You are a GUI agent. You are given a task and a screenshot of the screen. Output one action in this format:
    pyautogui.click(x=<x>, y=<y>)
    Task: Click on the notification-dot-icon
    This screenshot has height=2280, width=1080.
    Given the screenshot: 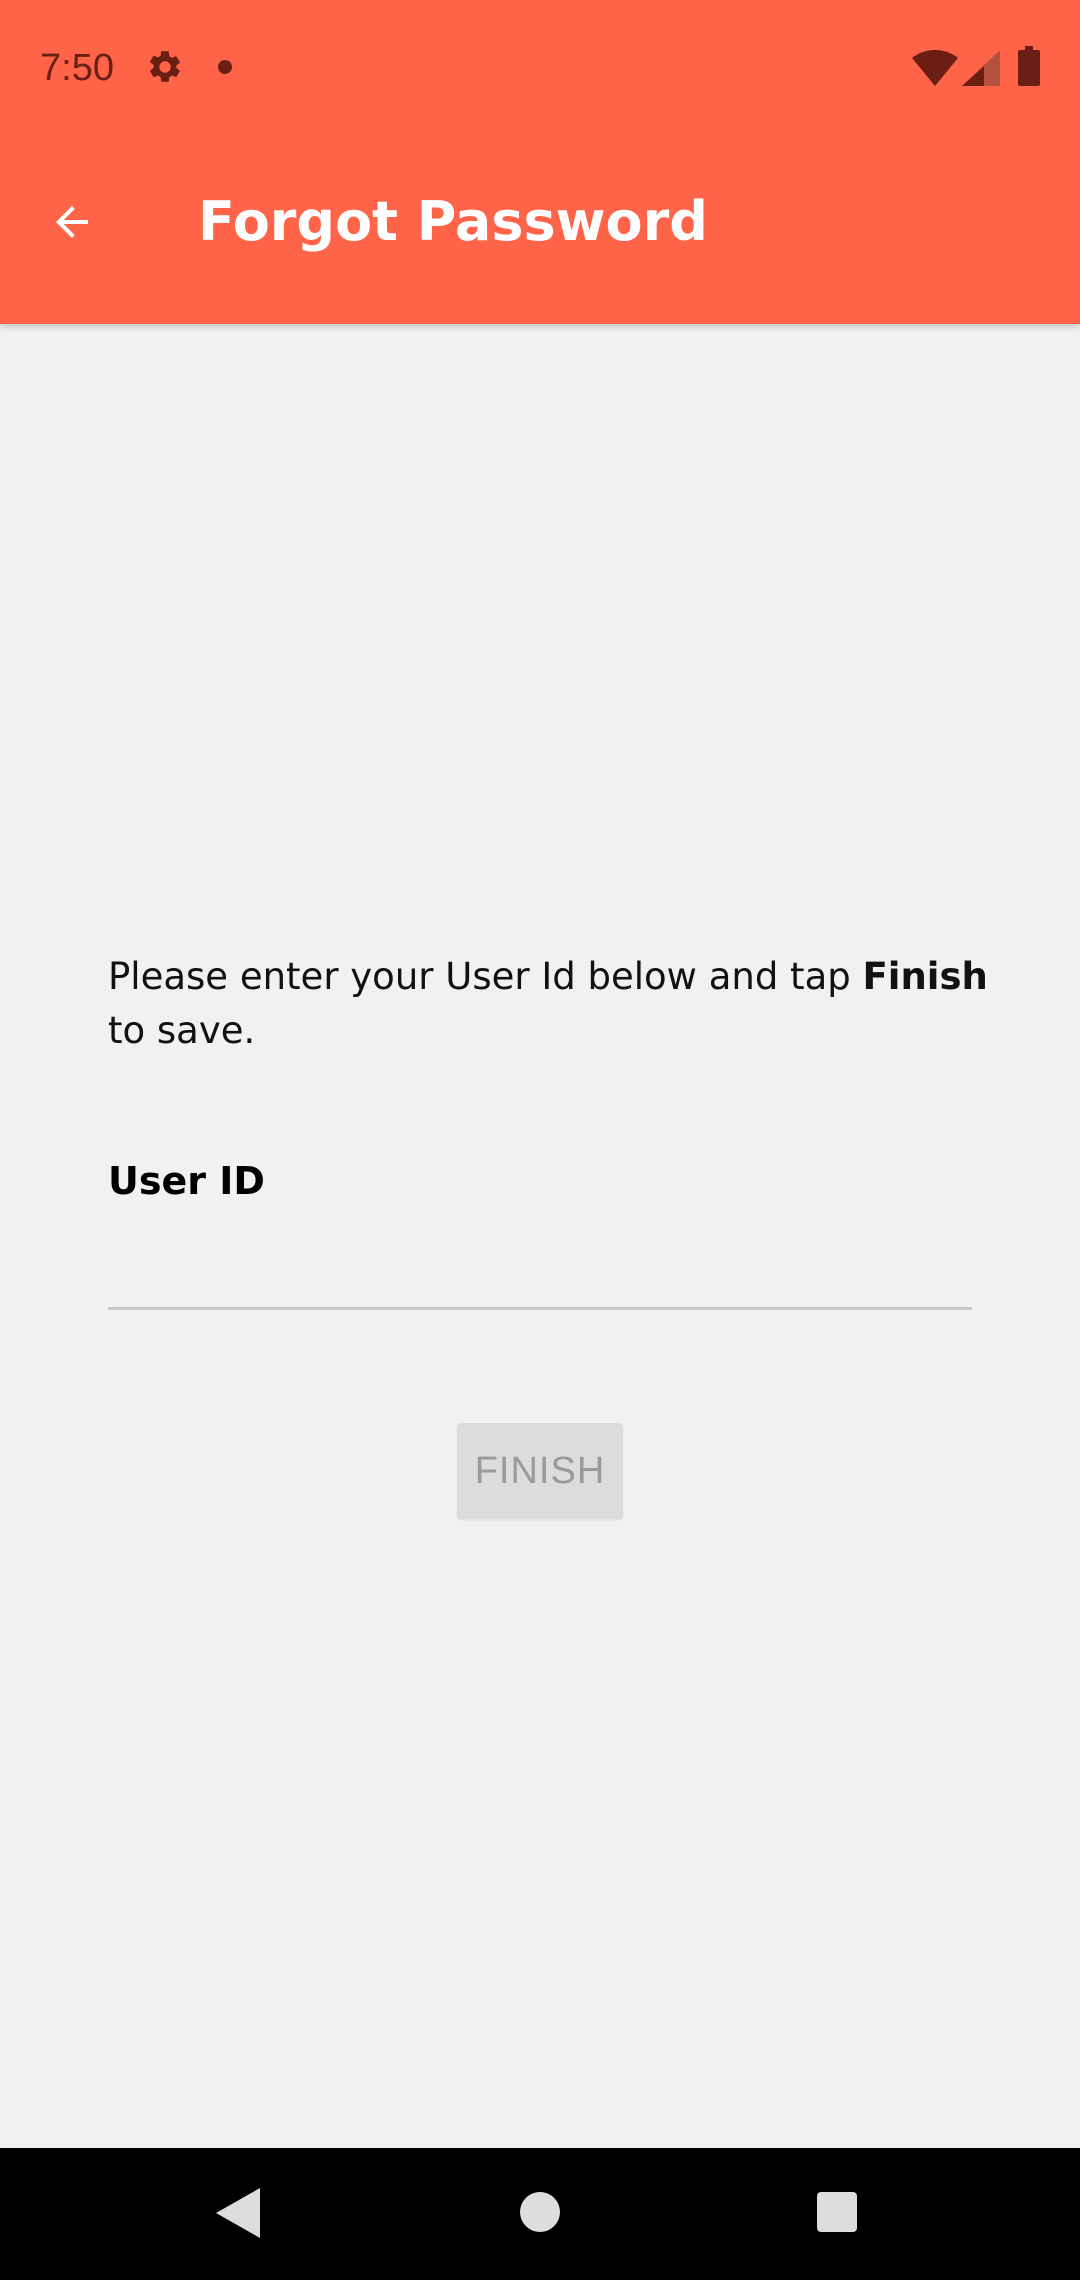 What is the action you would take?
    pyautogui.click(x=225, y=67)
    